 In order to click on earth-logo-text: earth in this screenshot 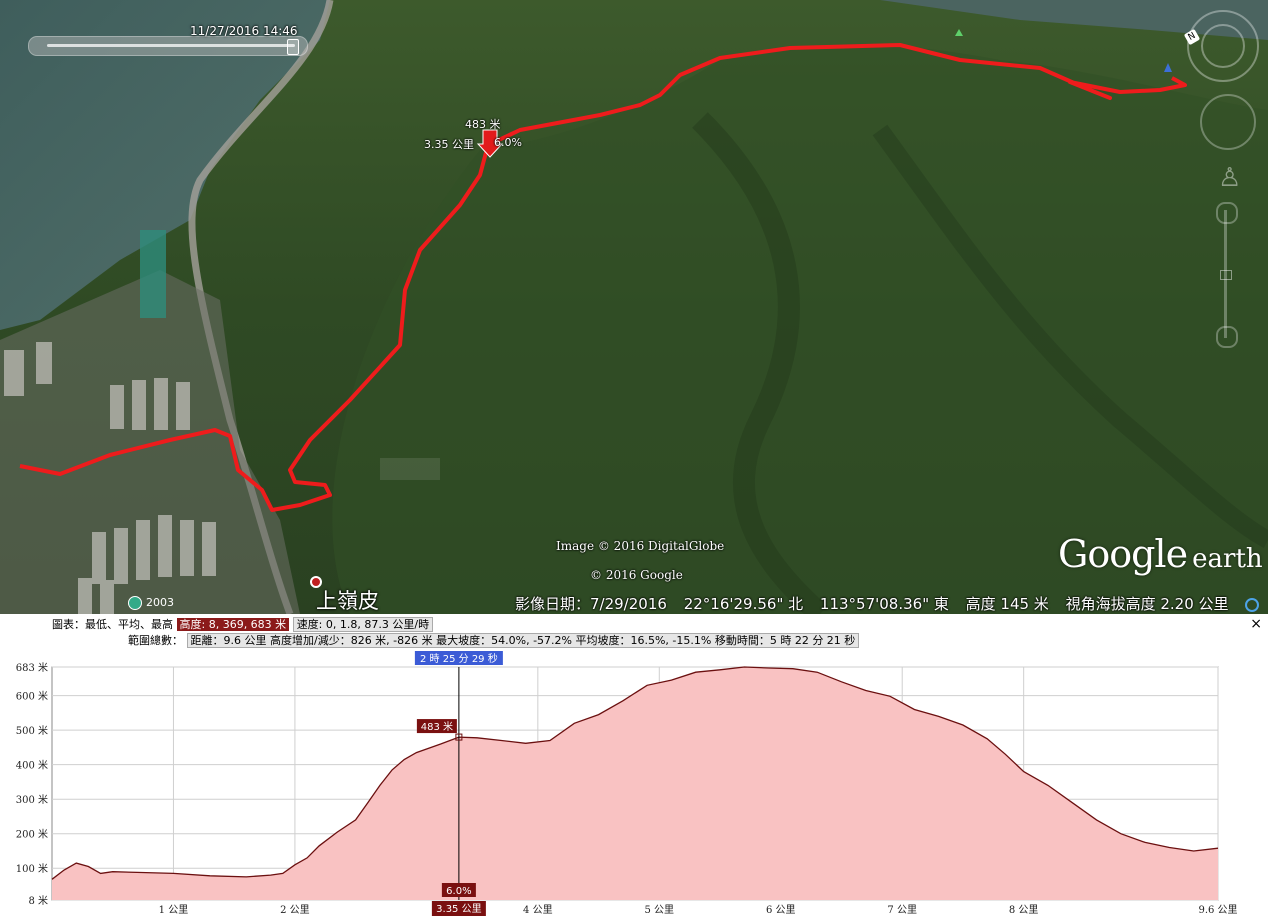, I will do `click(1227, 559)`.